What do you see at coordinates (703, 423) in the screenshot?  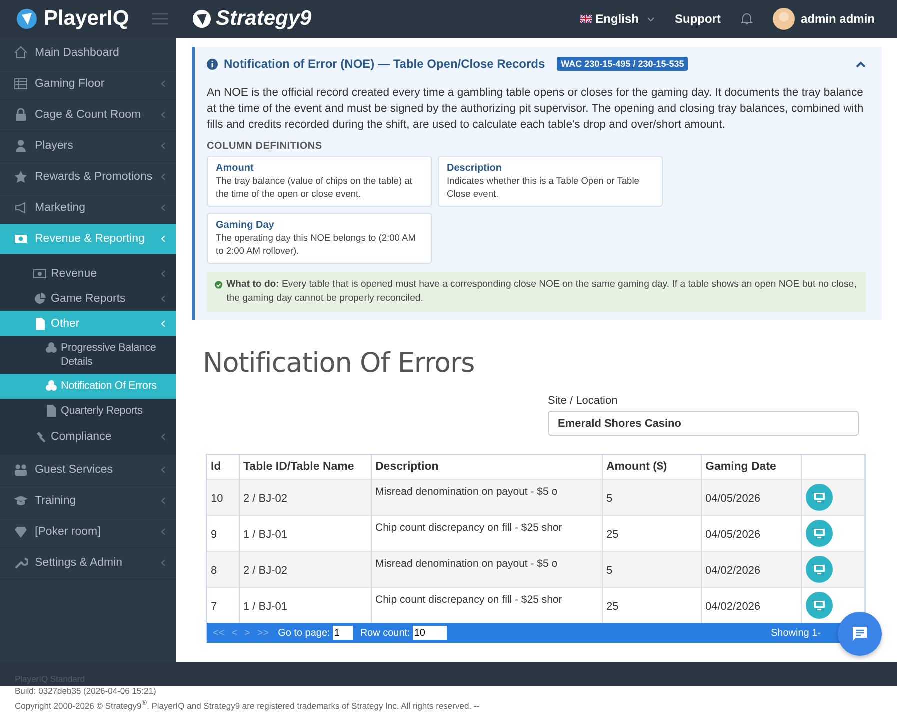 I see `location-select: Emerald Shores Casino` at bounding box center [703, 423].